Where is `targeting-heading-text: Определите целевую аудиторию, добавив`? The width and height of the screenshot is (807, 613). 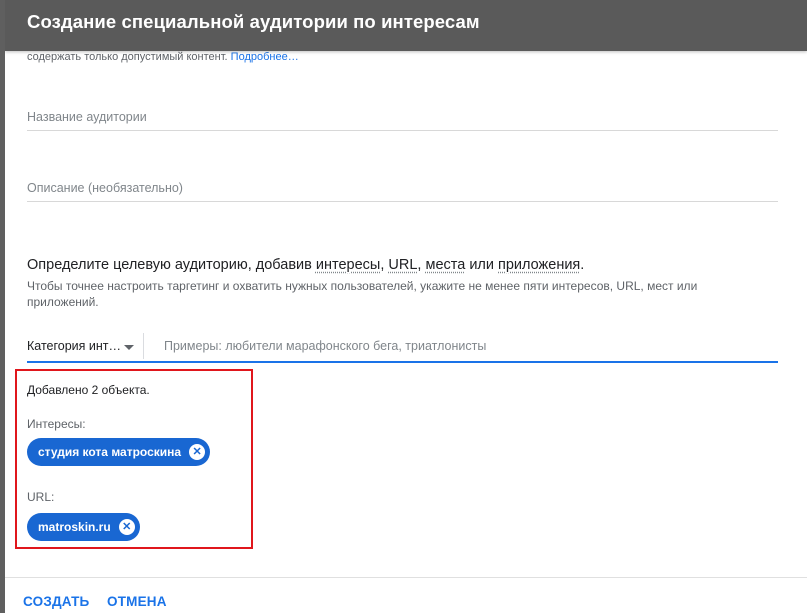 targeting-heading-text: Определите целевую аудиторию, добавив is located at coordinates (171, 265).